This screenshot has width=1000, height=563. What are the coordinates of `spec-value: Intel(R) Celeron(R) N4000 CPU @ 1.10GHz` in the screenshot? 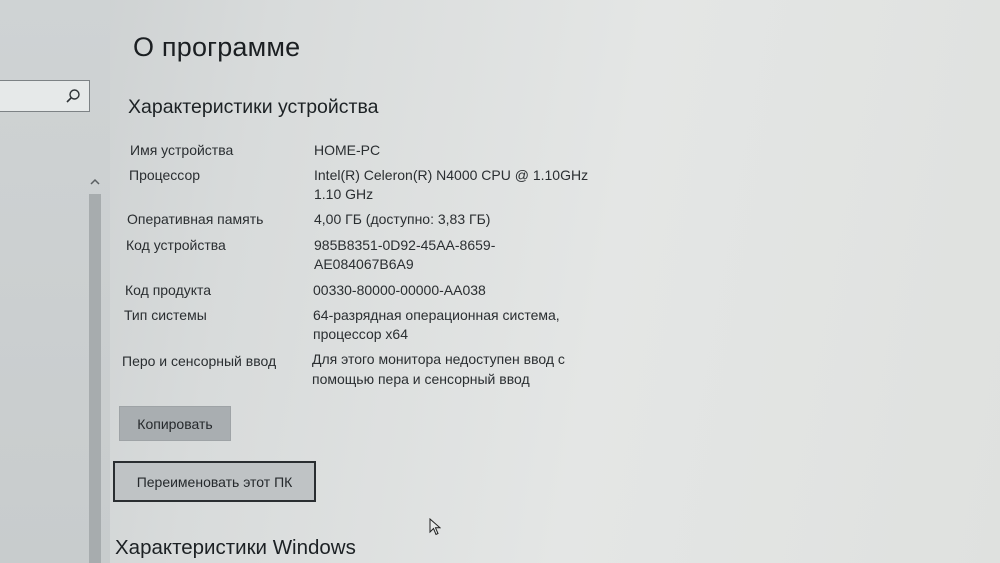 It's located at (451, 175).